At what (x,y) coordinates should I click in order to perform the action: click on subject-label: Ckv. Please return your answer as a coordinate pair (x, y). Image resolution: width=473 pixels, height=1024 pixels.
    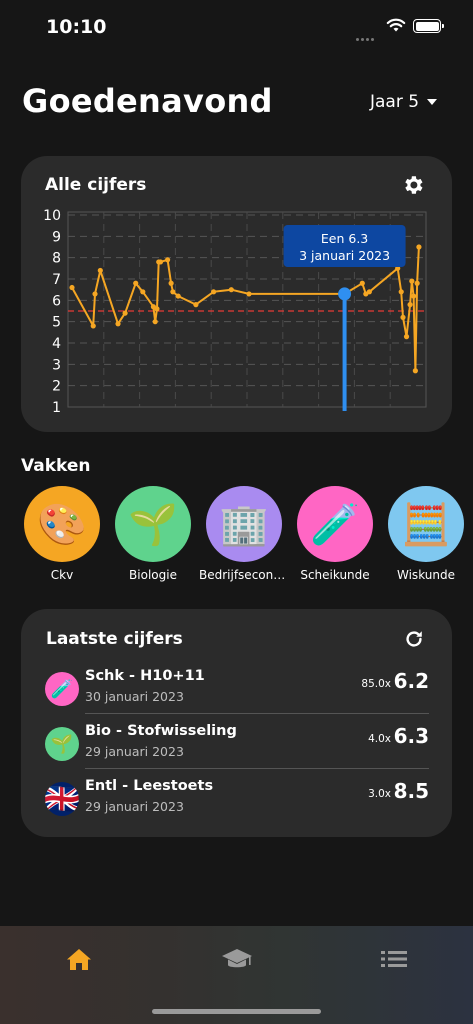
    Looking at the image, I should click on (62, 575).